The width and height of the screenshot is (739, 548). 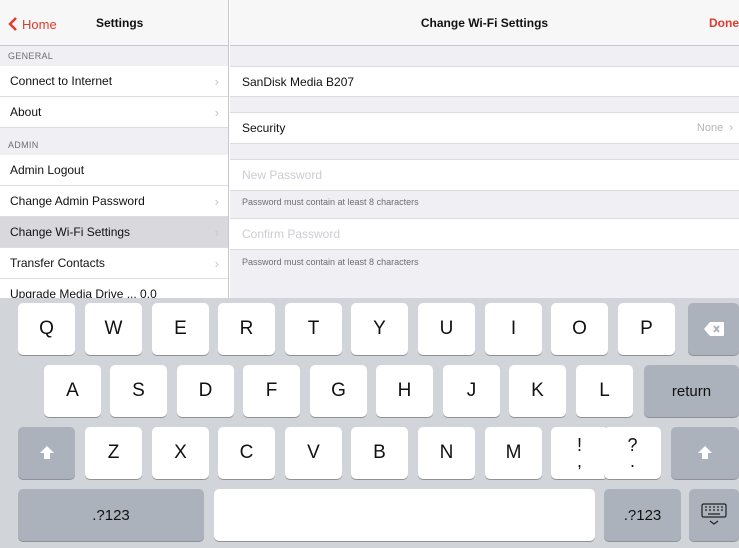 What do you see at coordinates (114, 263) in the screenshot?
I see `sidebar-item-transfer-contacts: Transfer Contacts ›` at bounding box center [114, 263].